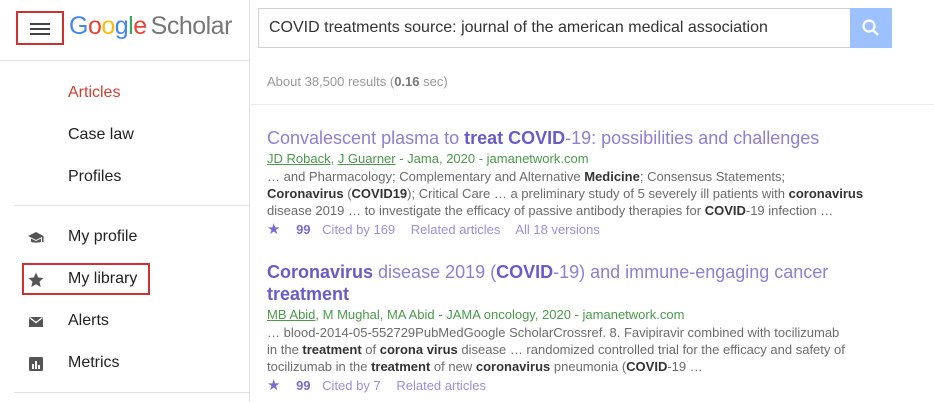 The image size is (934, 402). Describe the element at coordinates (94, 362) in the screenshot. I see `sidebar-item-label: Metrics` at that location.